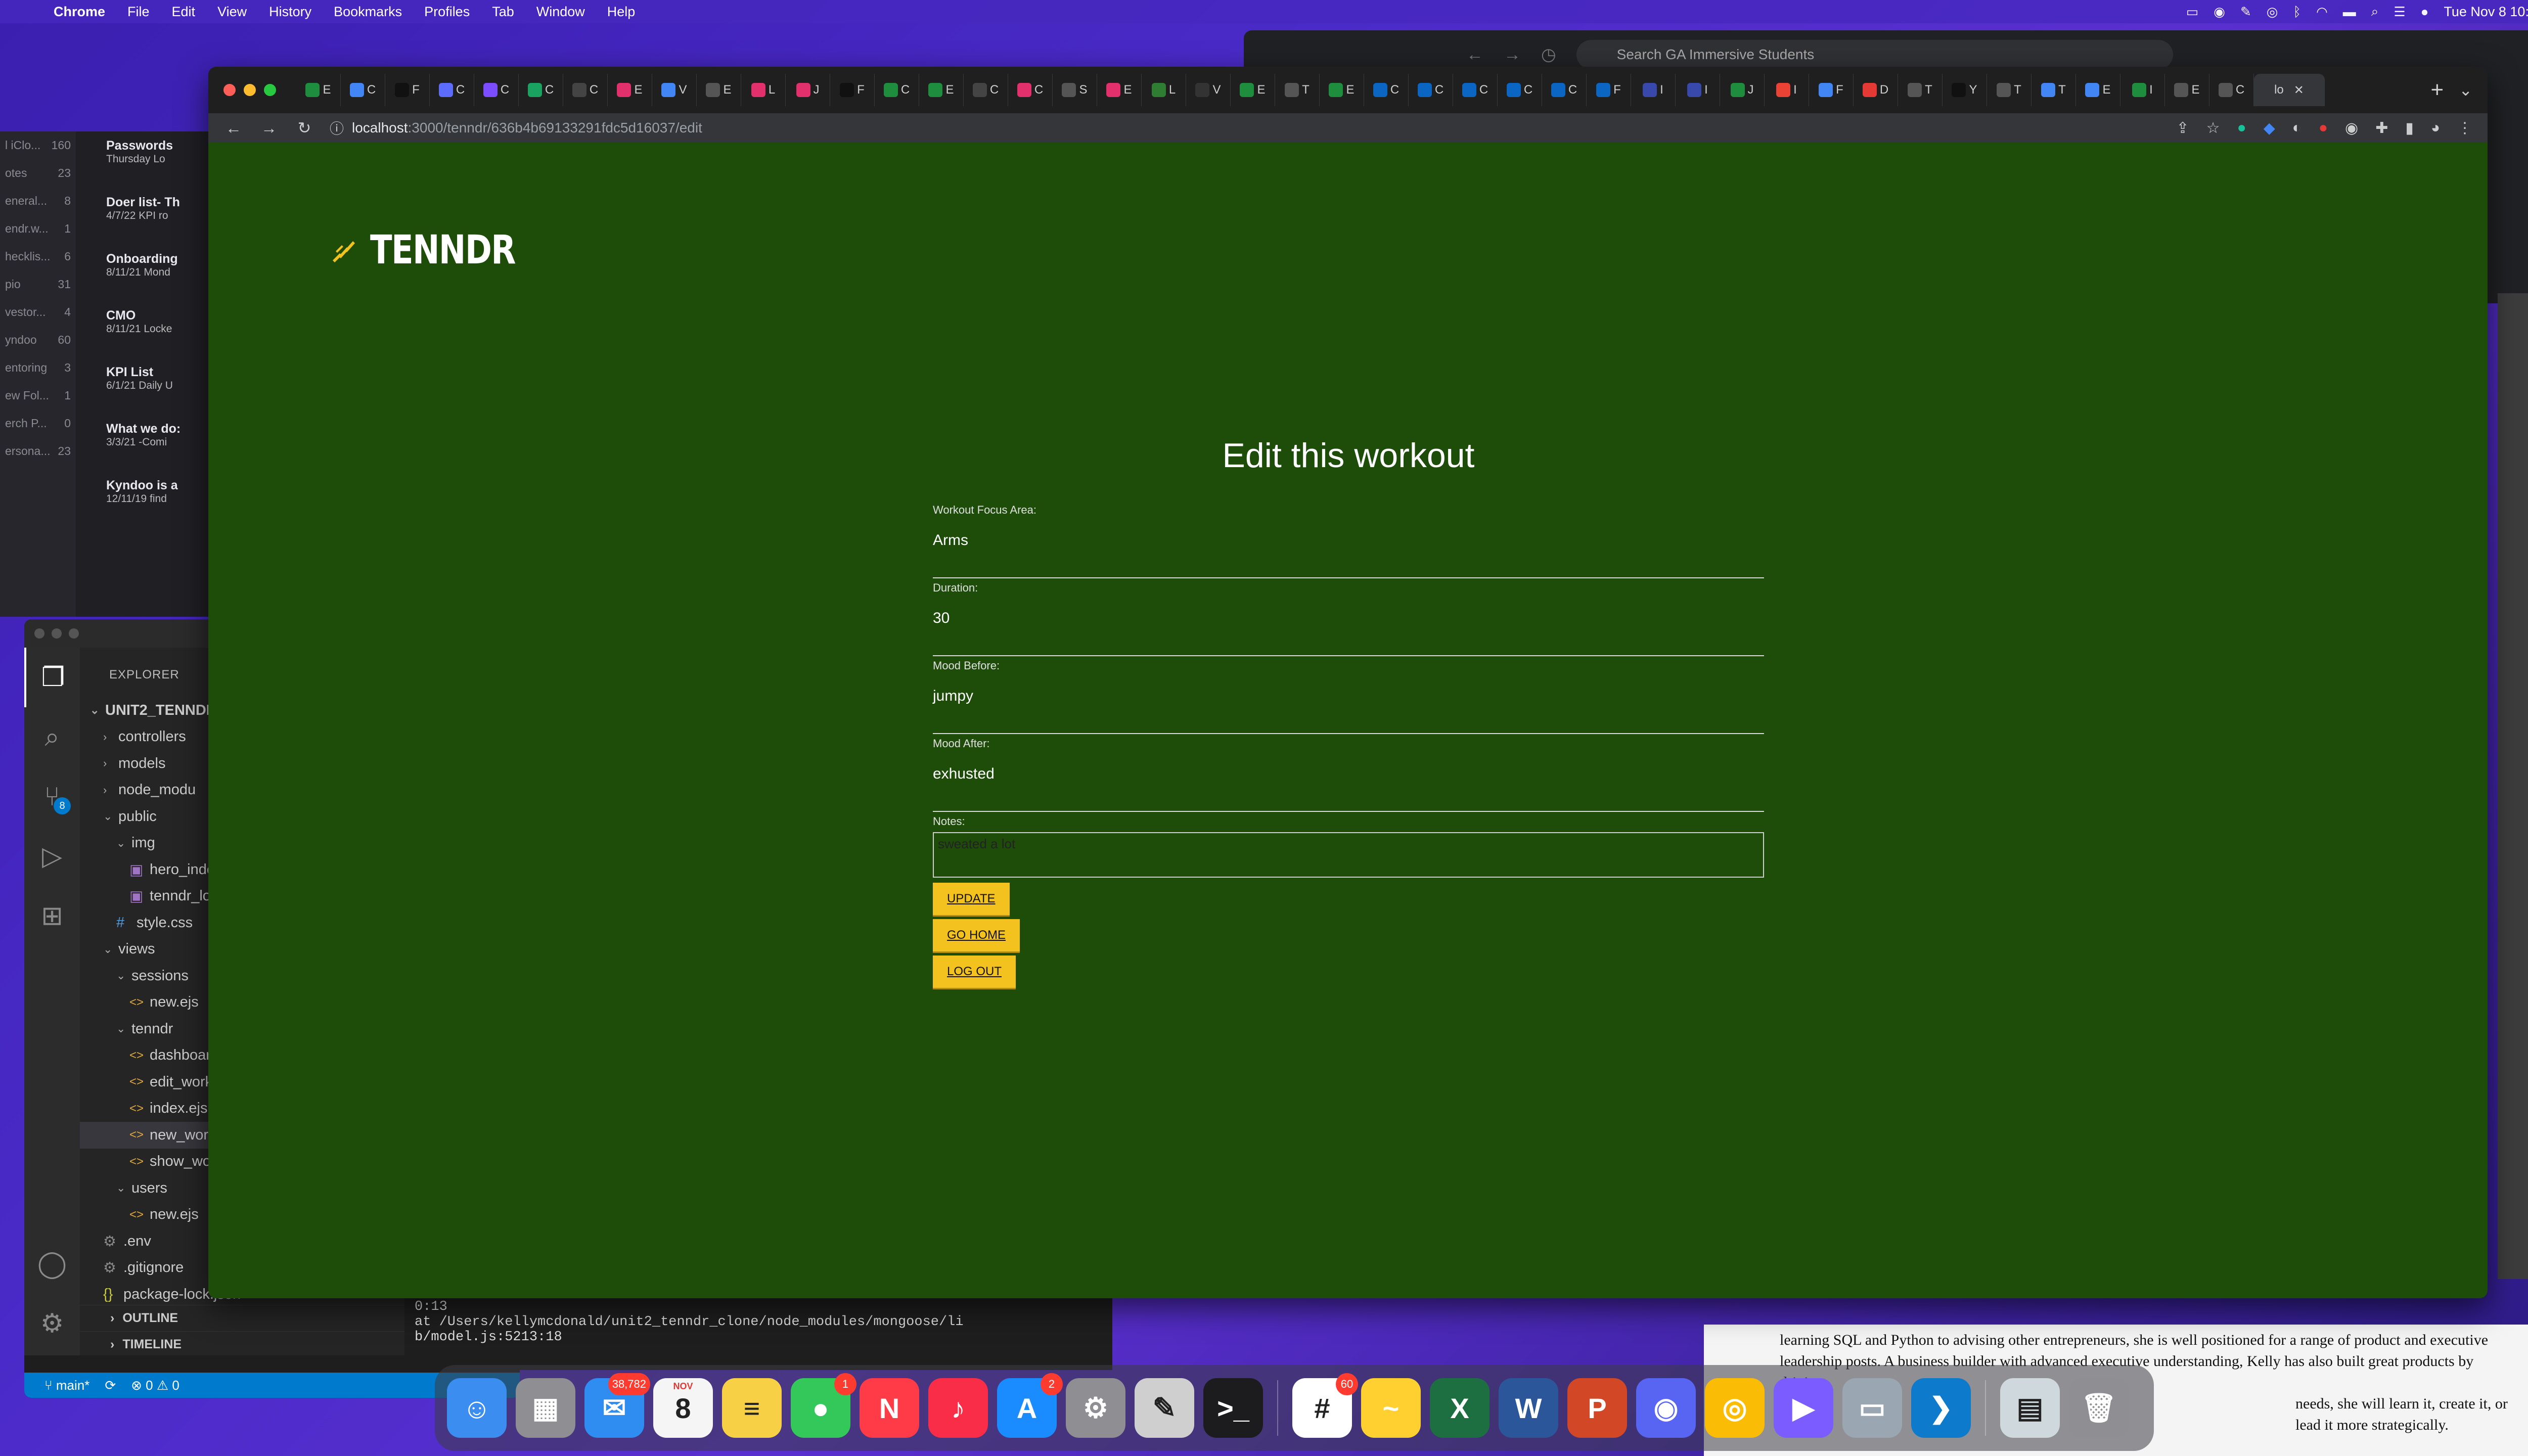 The width and height of the screenshot is (2528, 1456). What do you see at coordinates (38, 312) in the screenshot?
I see `notes-folder: vestor... 4` at bounding box center [38, 312].